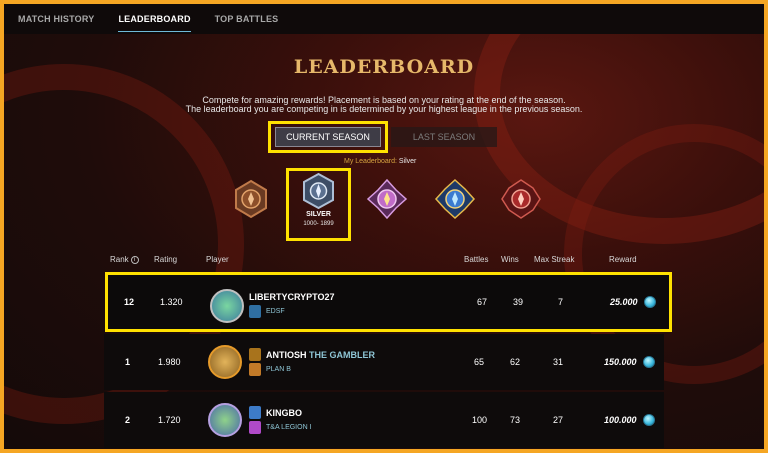  Describe the element at coordinates (479, 362) in the screenshot. I see `battles-cell: 65` at that location.